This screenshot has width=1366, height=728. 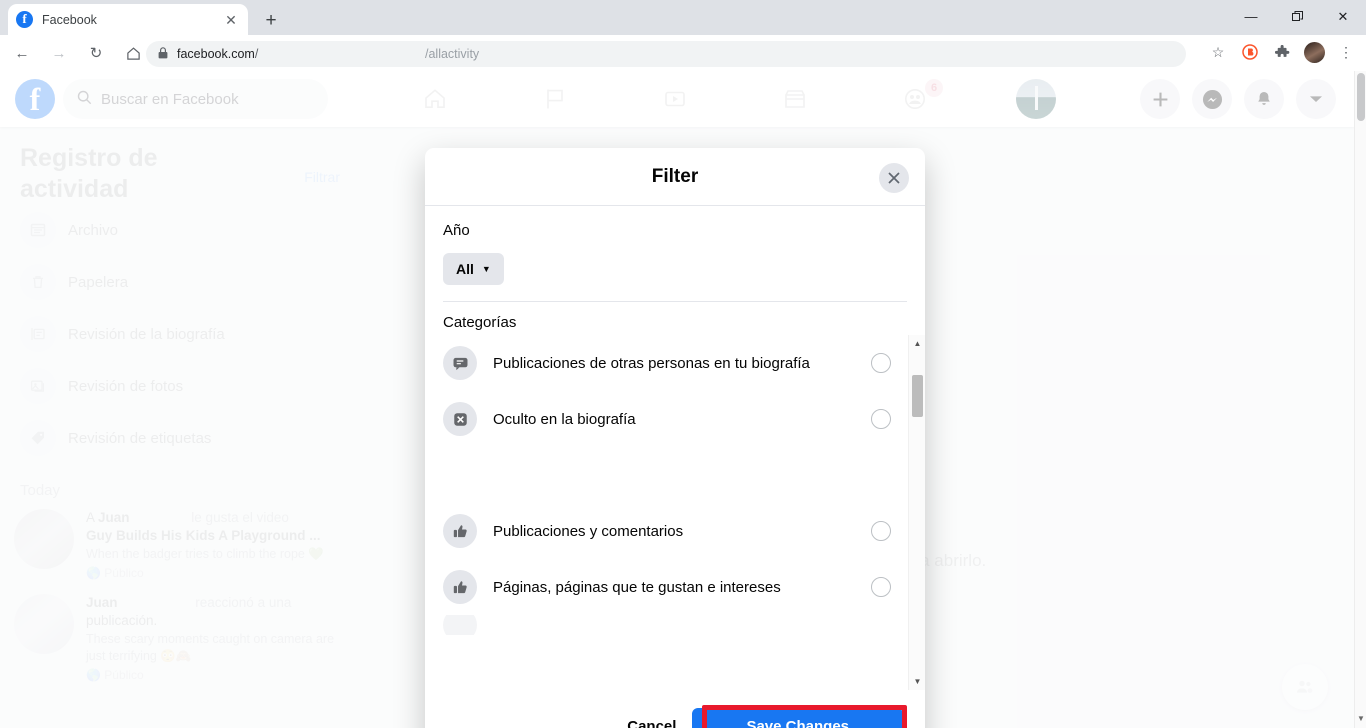 I want to click on timeline-review-icon, so click(x=38, y=334).